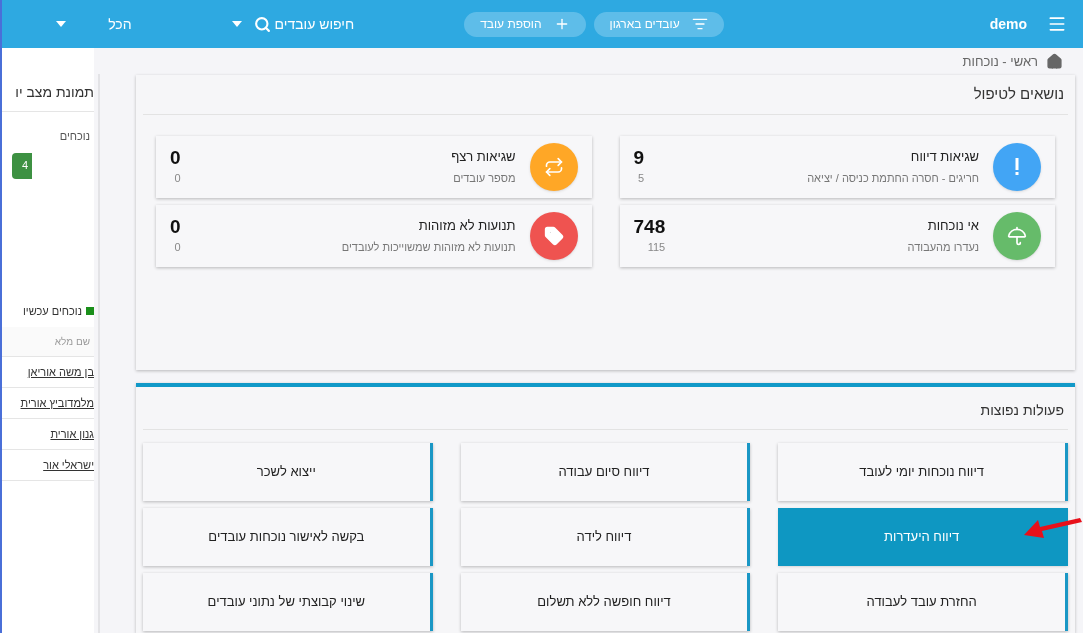  What do you see at coordinates (605, 537) in the screenshot?
I see `action-button: דיווח לידה` at bounding box center [605, 537].